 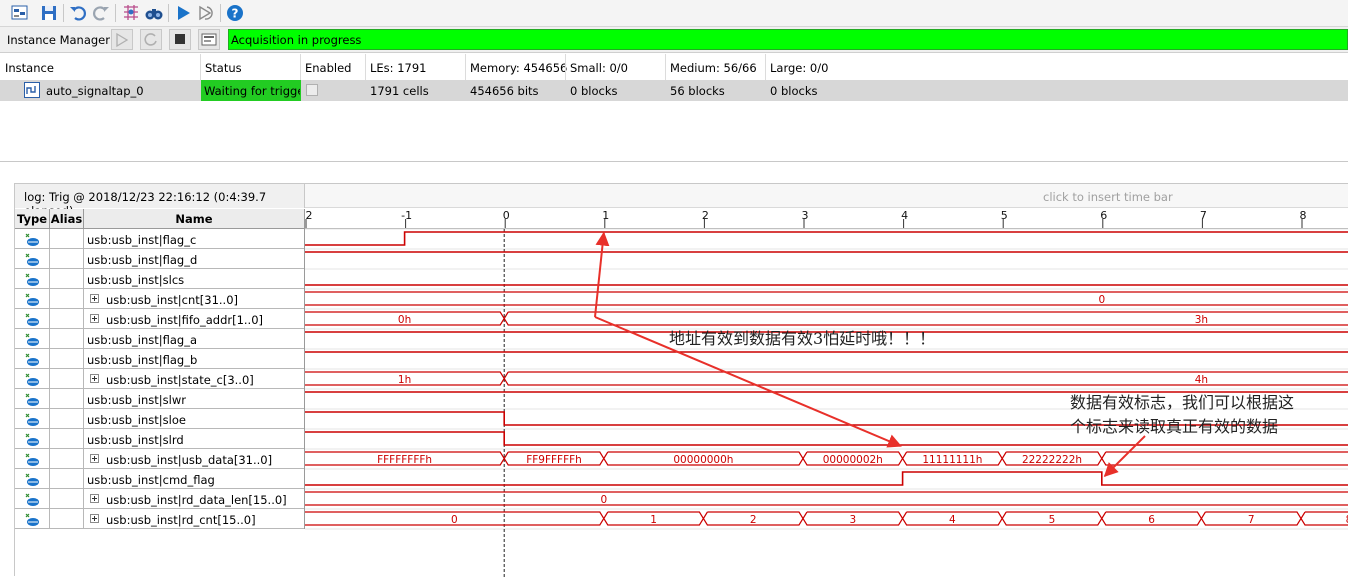 What do you see at coordinates (49, 13) in the screenshot?
I see `save-icon` at bounding box center [49, 13].